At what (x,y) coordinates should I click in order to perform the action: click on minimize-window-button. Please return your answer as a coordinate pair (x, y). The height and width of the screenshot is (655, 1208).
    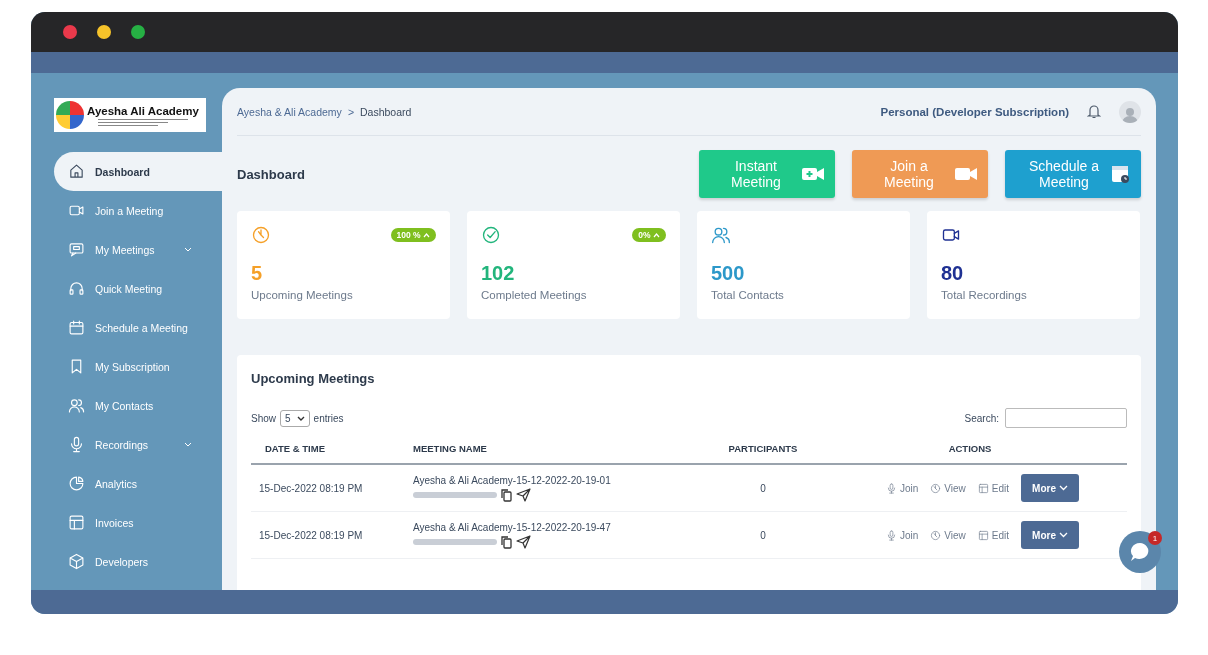
    Looking at the image, I should click on (104, 32).